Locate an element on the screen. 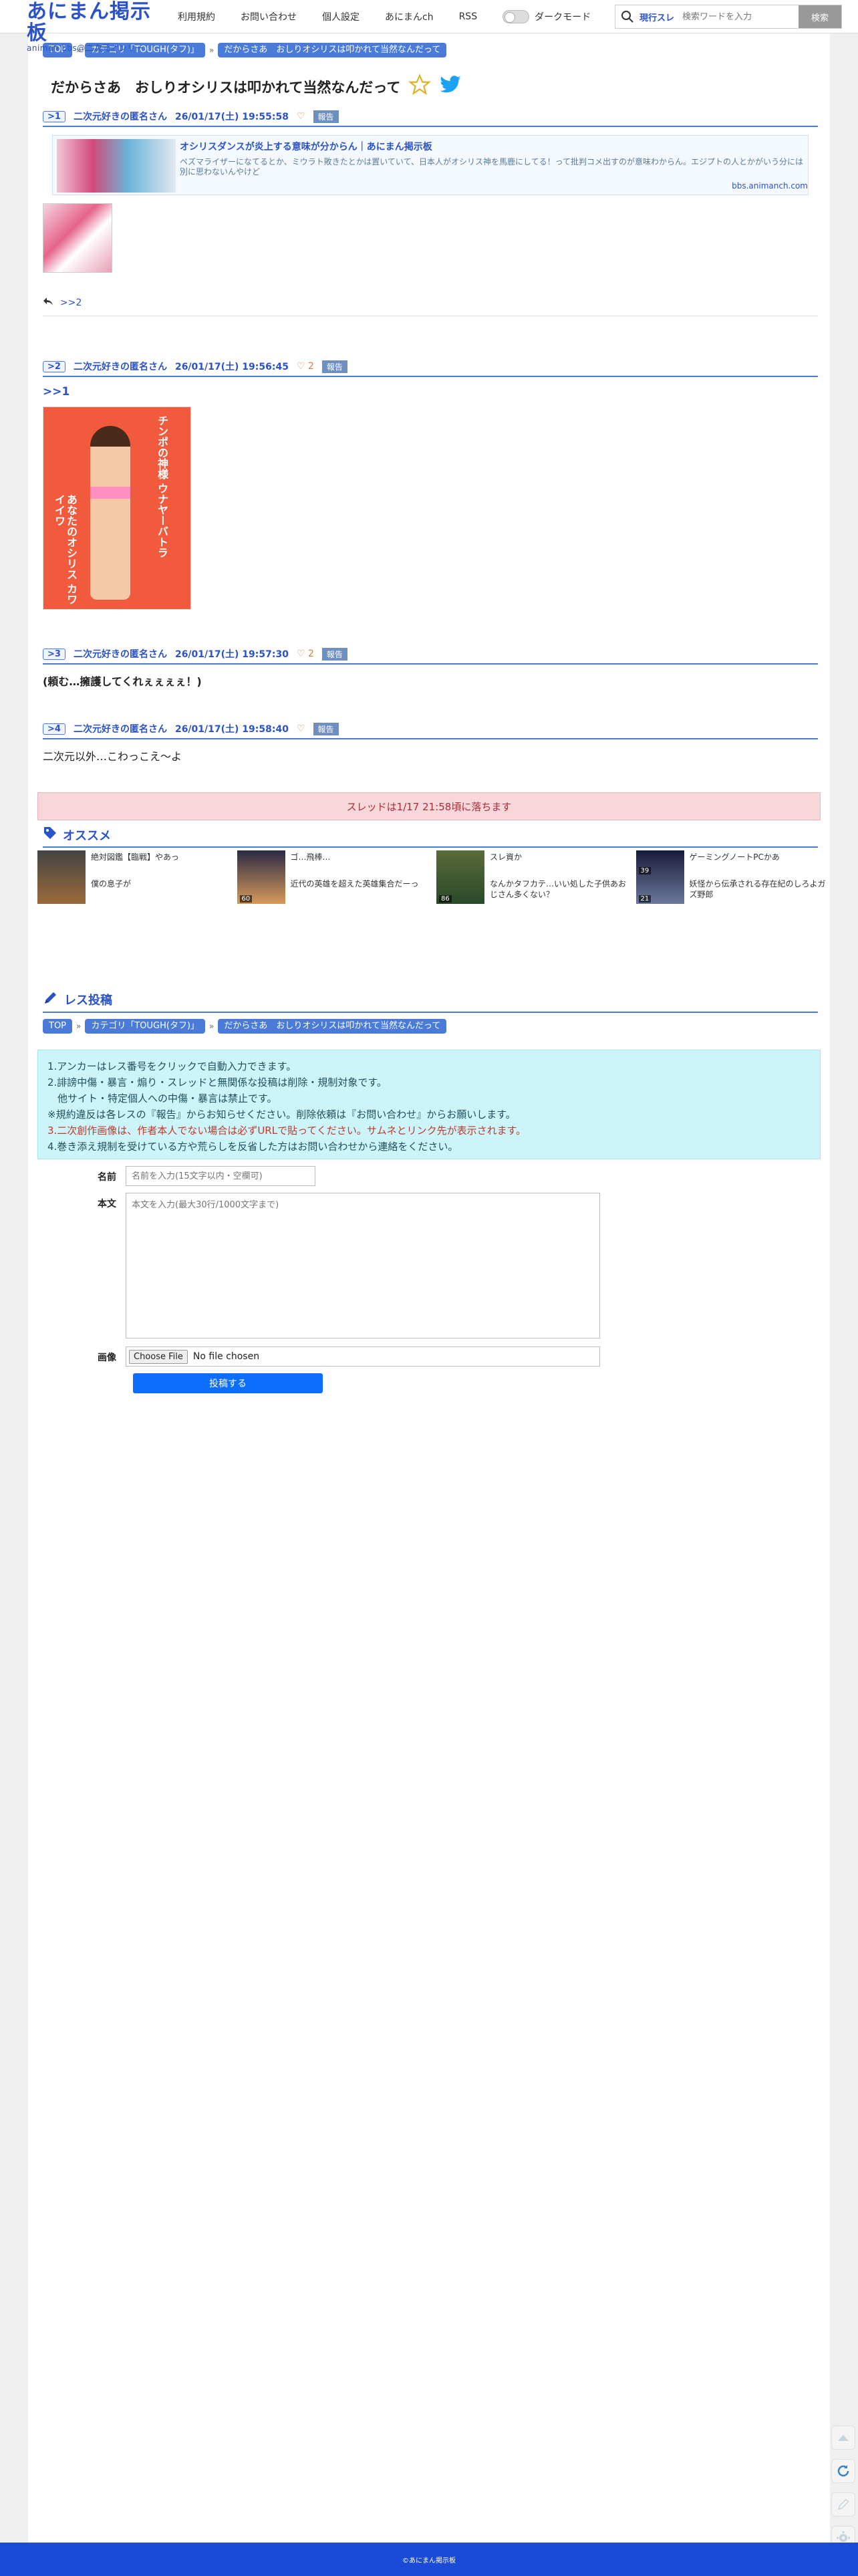 The width and height of the screenshot is (858, 2576). reply-row: >>2 is located at coordinates (430, 306).